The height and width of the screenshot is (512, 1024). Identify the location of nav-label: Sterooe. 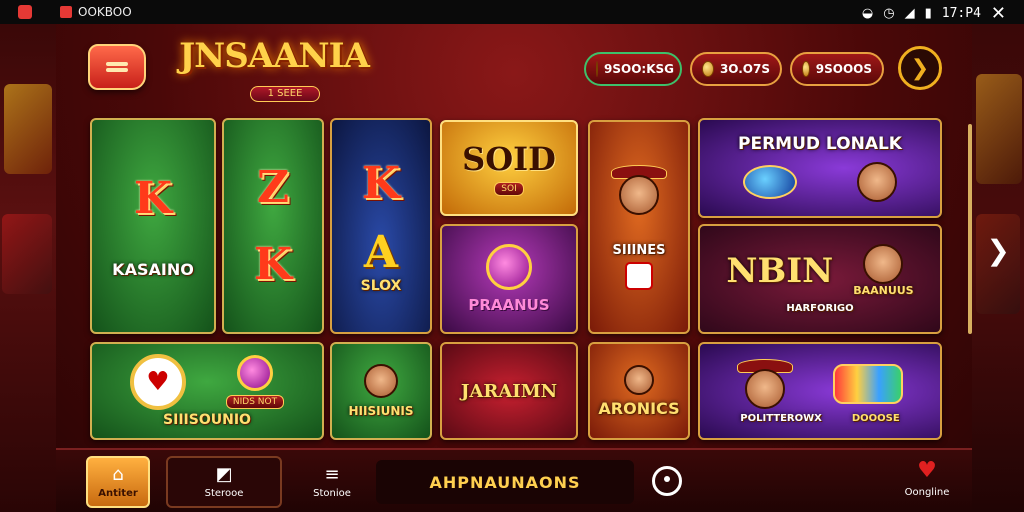
(224, 493).